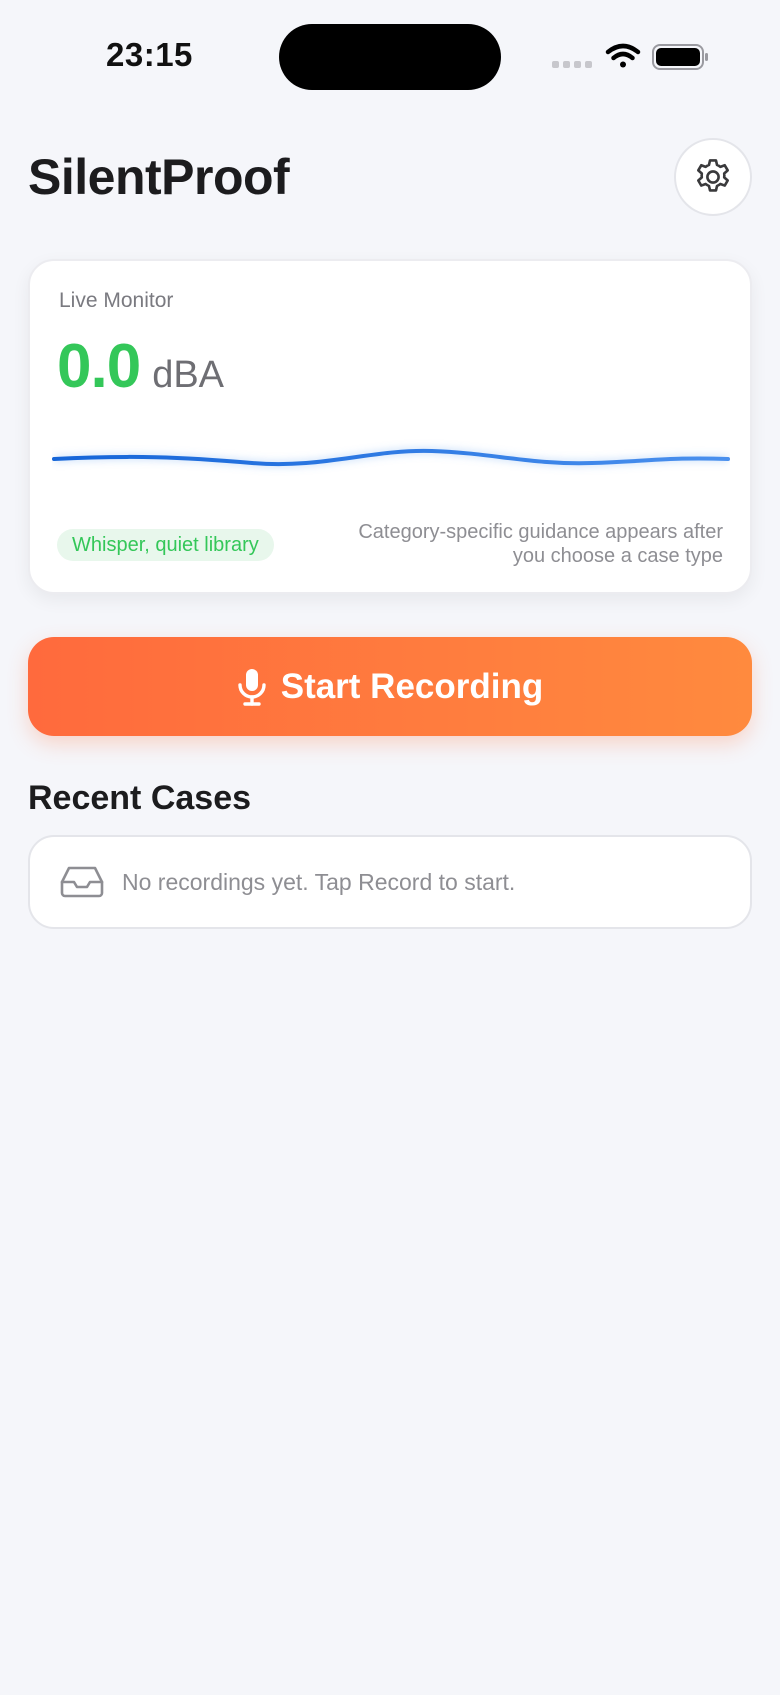 The width and height of the screenshot is (780, 1695). Describe the element at coordinates (165, 545) in the screenshot. I see `category-badge: Whisper, quiet library` at that location.